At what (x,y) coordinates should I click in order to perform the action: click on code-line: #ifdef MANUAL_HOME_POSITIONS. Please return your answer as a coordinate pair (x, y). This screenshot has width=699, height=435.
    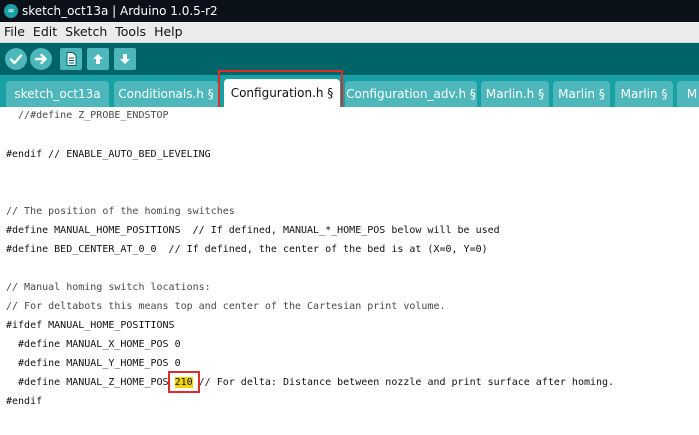
    Looking at the image, I should click on (90, 325).